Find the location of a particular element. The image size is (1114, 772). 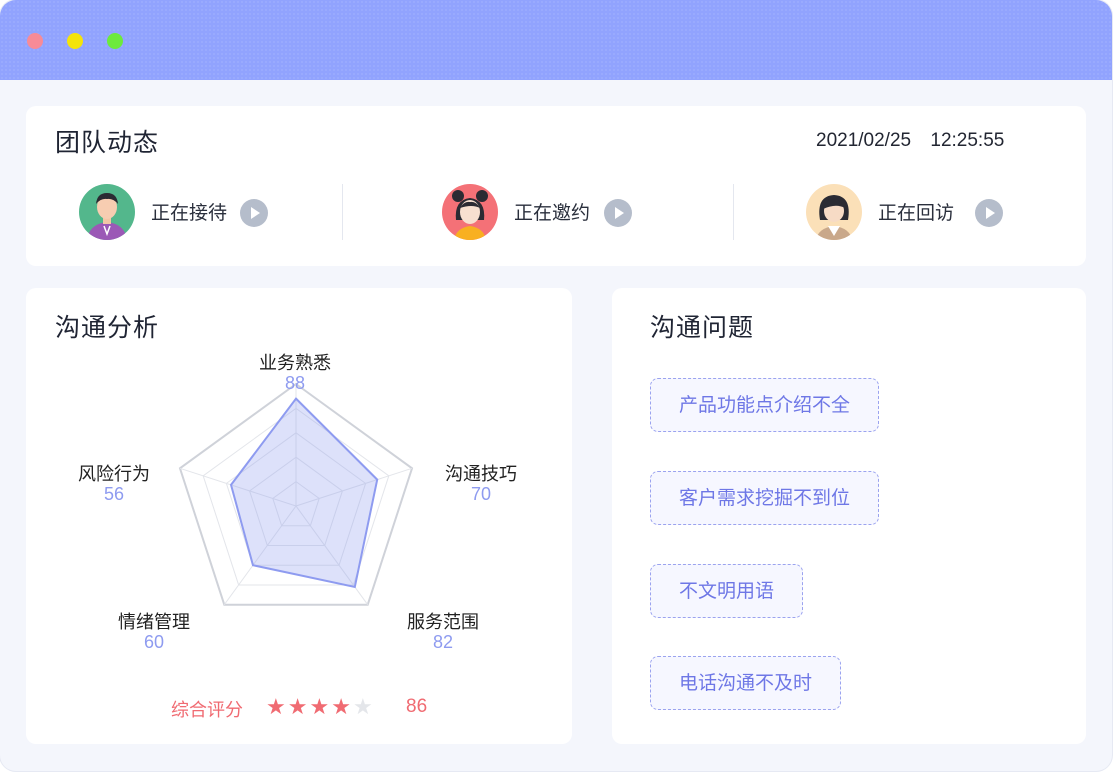

member-reception: 正在接待 is located at coordinates (189, 212).